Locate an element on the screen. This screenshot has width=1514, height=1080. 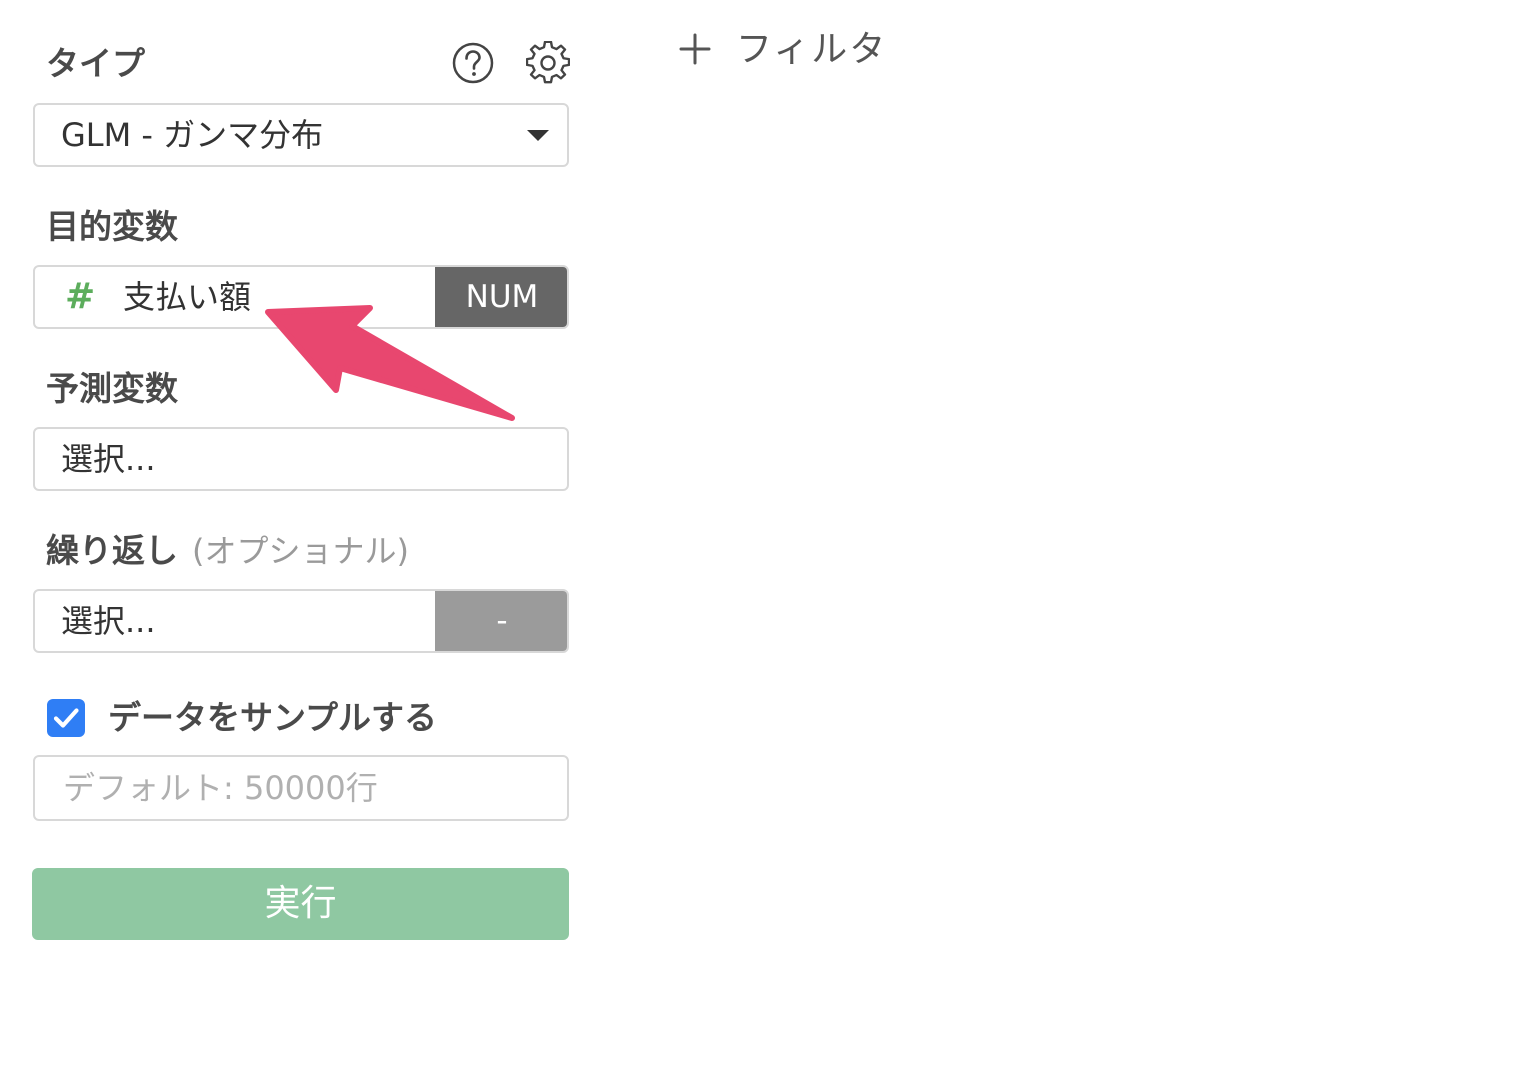
optional-label: (オプショナル) is located at coordinates (300, 551).